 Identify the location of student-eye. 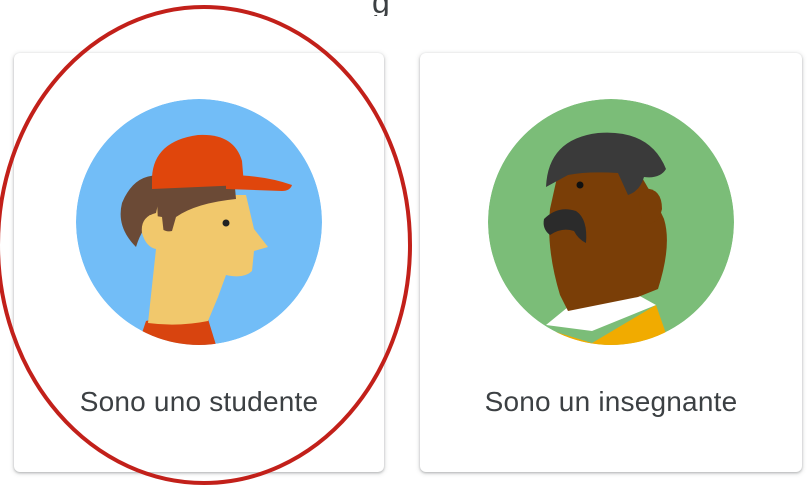
(226, 223).